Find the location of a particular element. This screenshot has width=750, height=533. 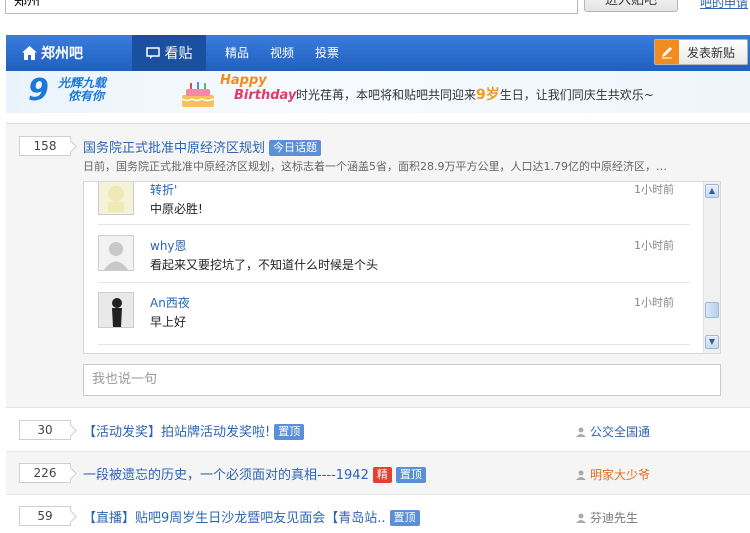

thread-row: 59 【直播】贴吧9周岁生日沙龙暨吧友见面会【青岛站.. 置顶 芬迪先生 is located at coordinates (378, 514).